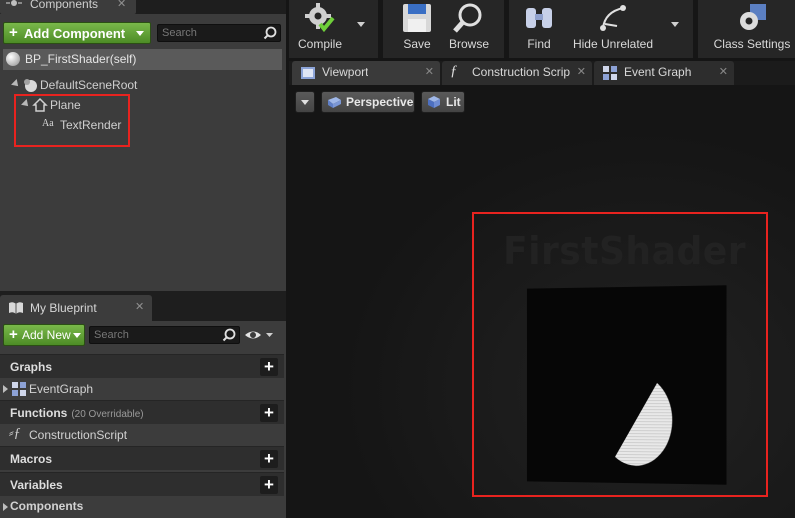 This screenshot has height=518, width=795. Describe the element at coordinates (155, 335) in the screenshot. I see `my-blueprint-search-input` at that location.